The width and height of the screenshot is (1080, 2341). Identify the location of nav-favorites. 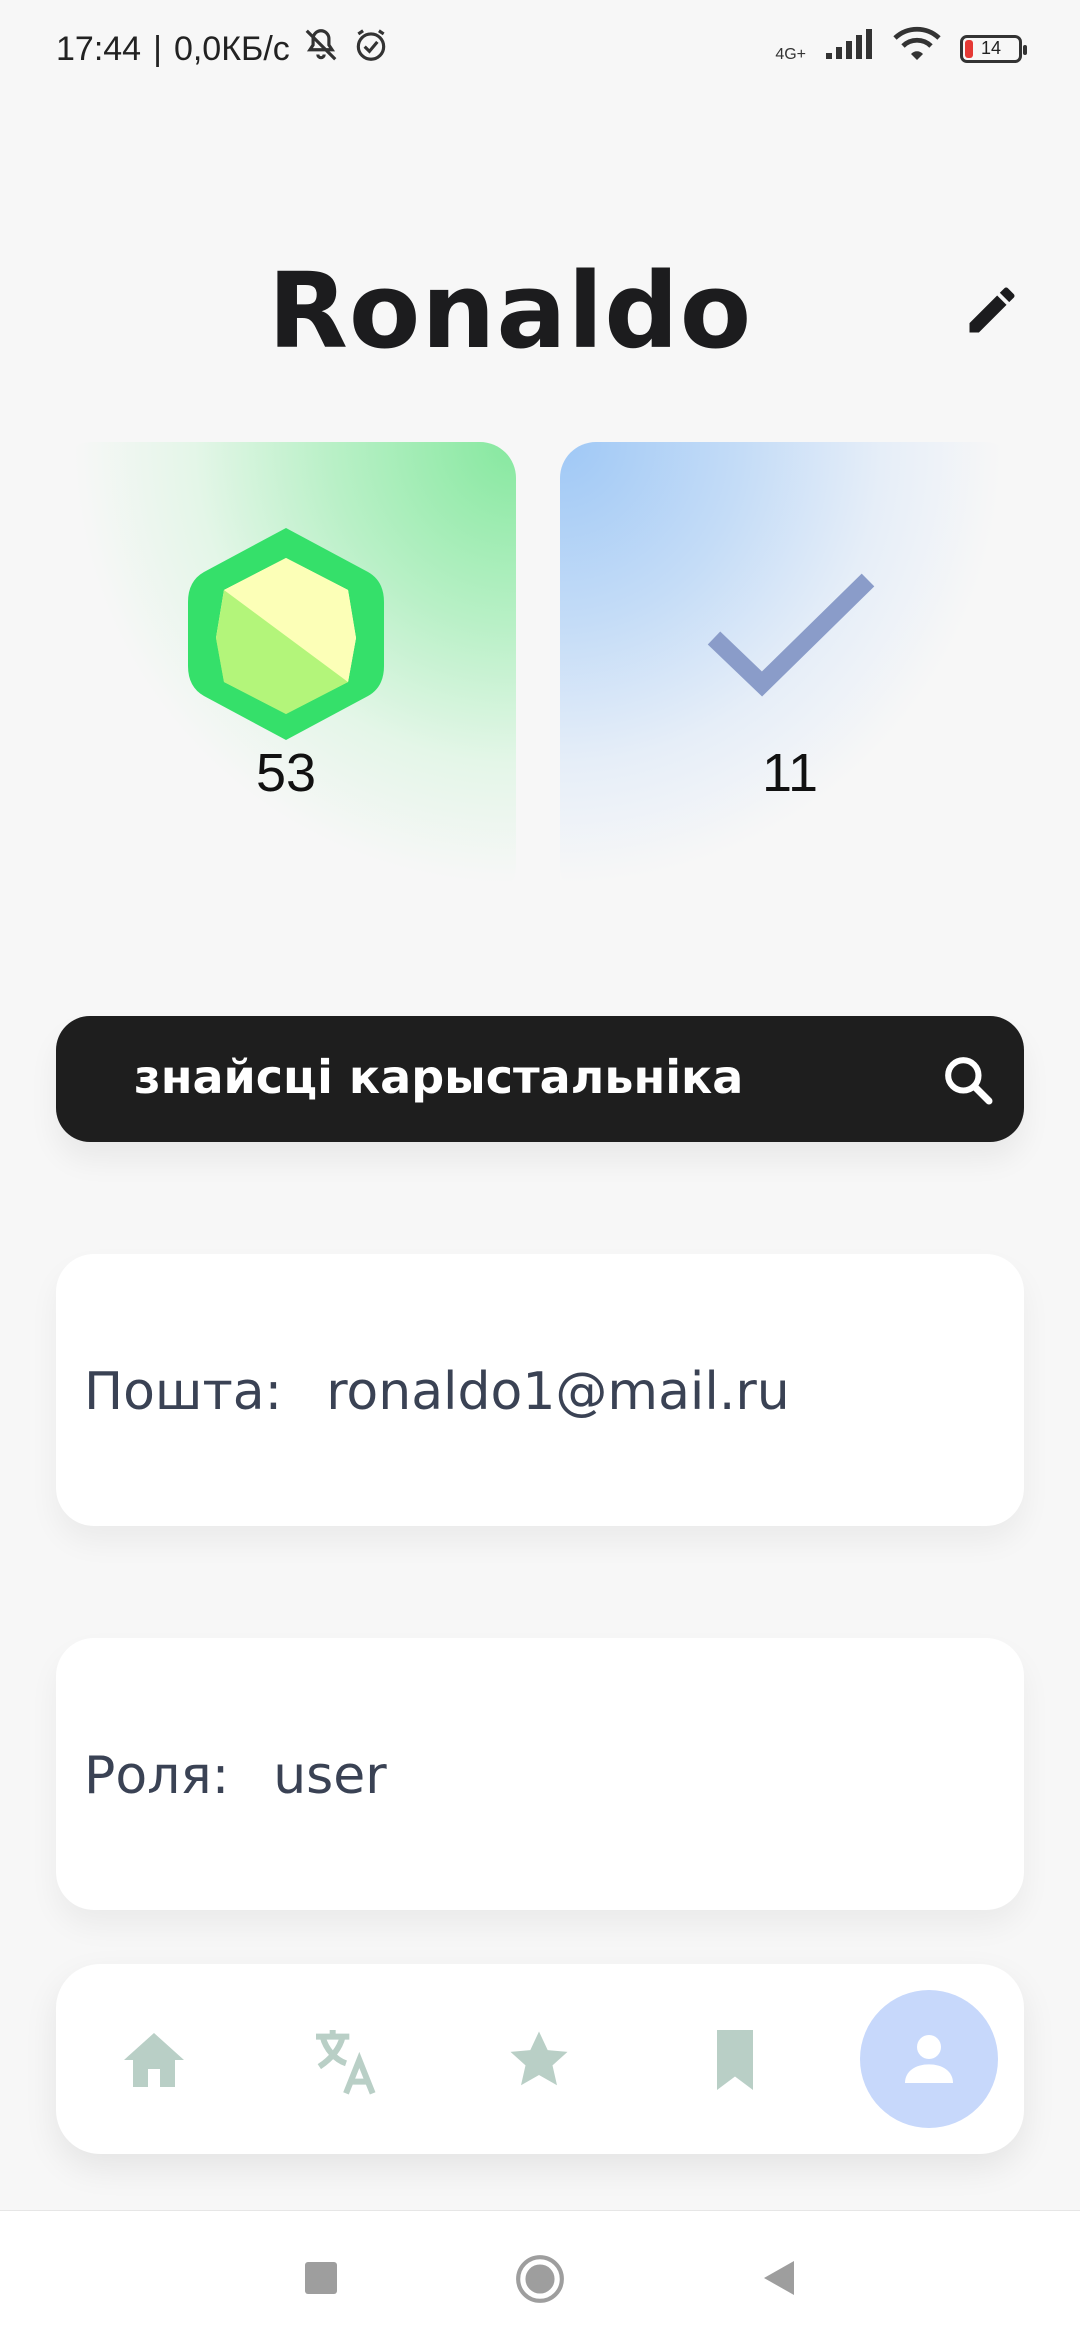
(539, 2060).